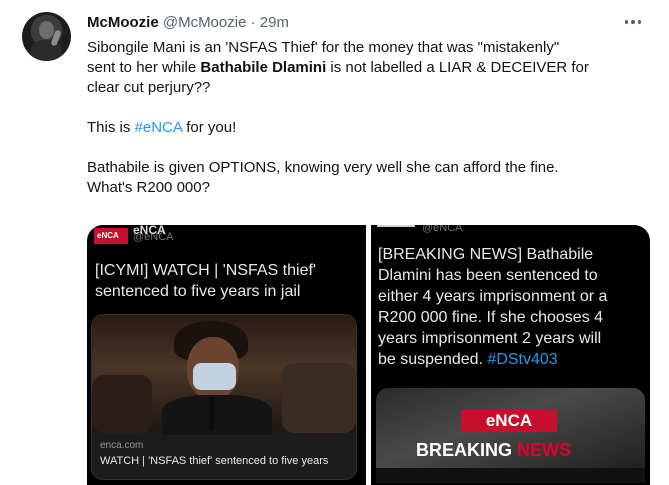 The height and width of the screenshot is (485, 669). I want to click on text-segment: for you!, so click(209, 127).